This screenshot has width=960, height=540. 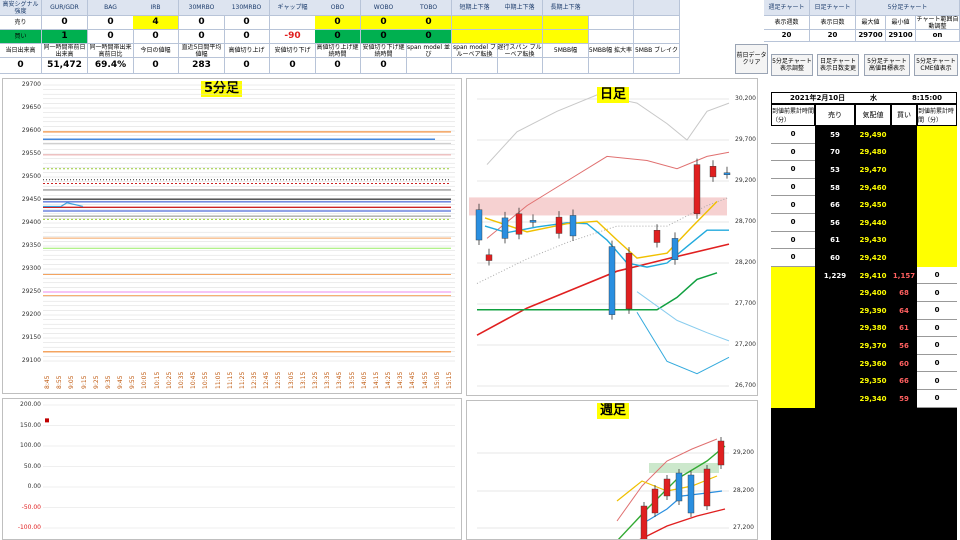 What do you see at coordinates (202, 23) in the screenshot?
I see `signal-sell-4: 0` at bounding box center [202, 23].